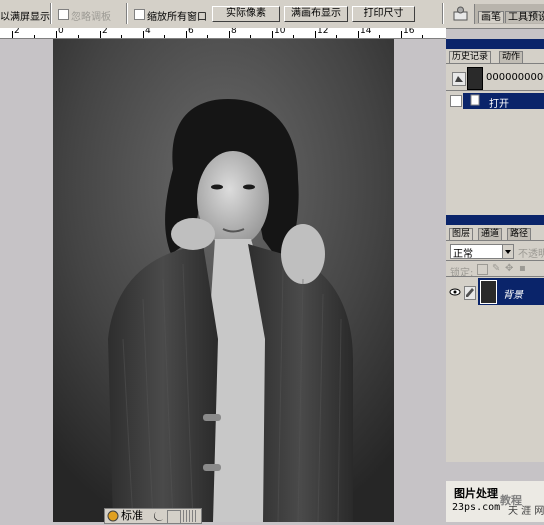  I want to click on ignore-palettes-checkbox, so click(63, 14).